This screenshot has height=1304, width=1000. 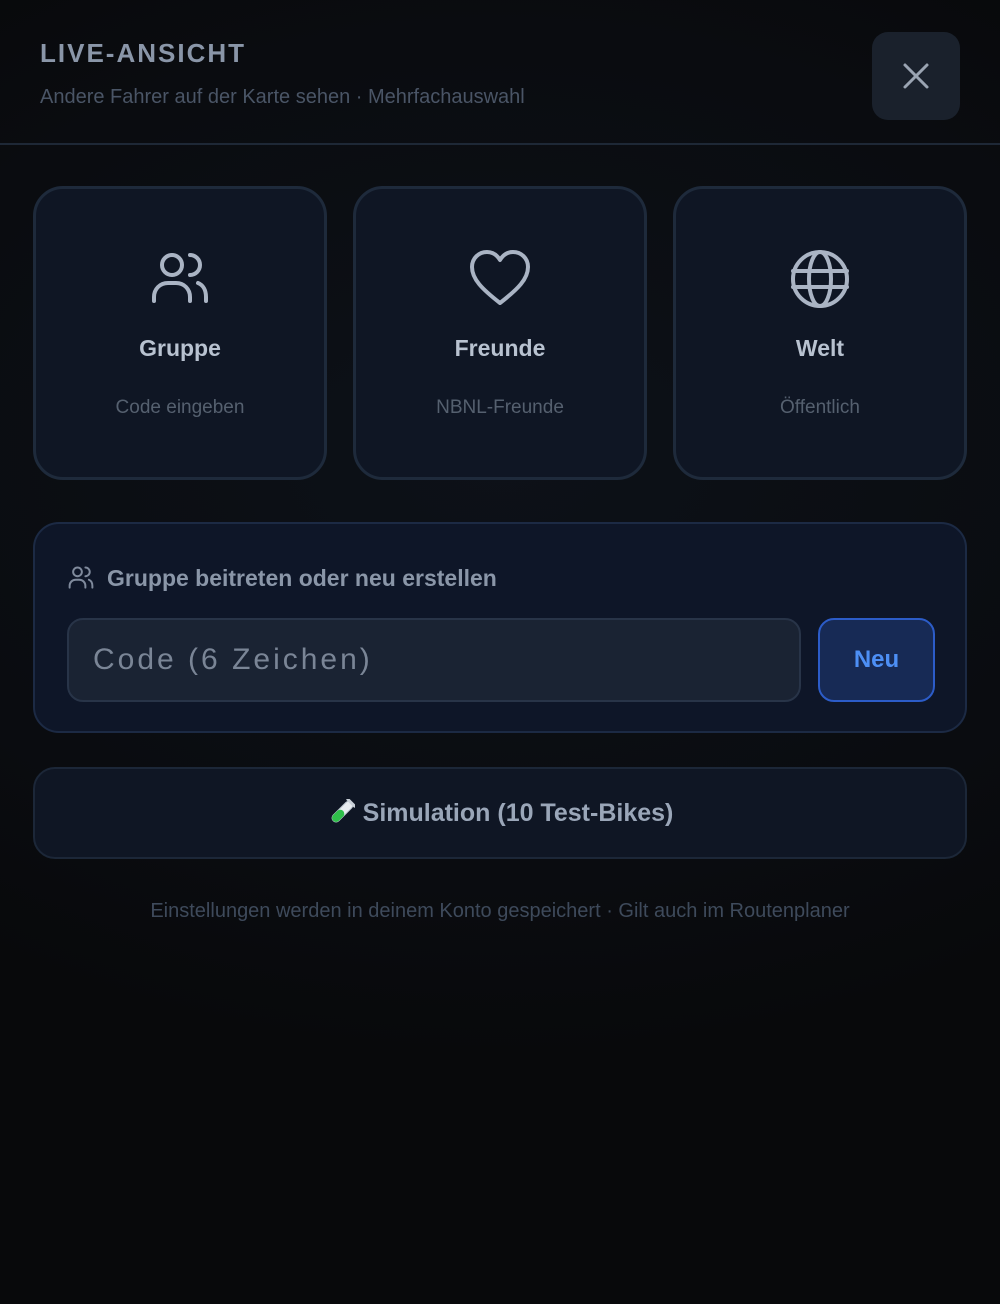 What do you see at coordinates (500, 277) in the screenshot?
I see `heart-icon` at bounding box center [500, 277].